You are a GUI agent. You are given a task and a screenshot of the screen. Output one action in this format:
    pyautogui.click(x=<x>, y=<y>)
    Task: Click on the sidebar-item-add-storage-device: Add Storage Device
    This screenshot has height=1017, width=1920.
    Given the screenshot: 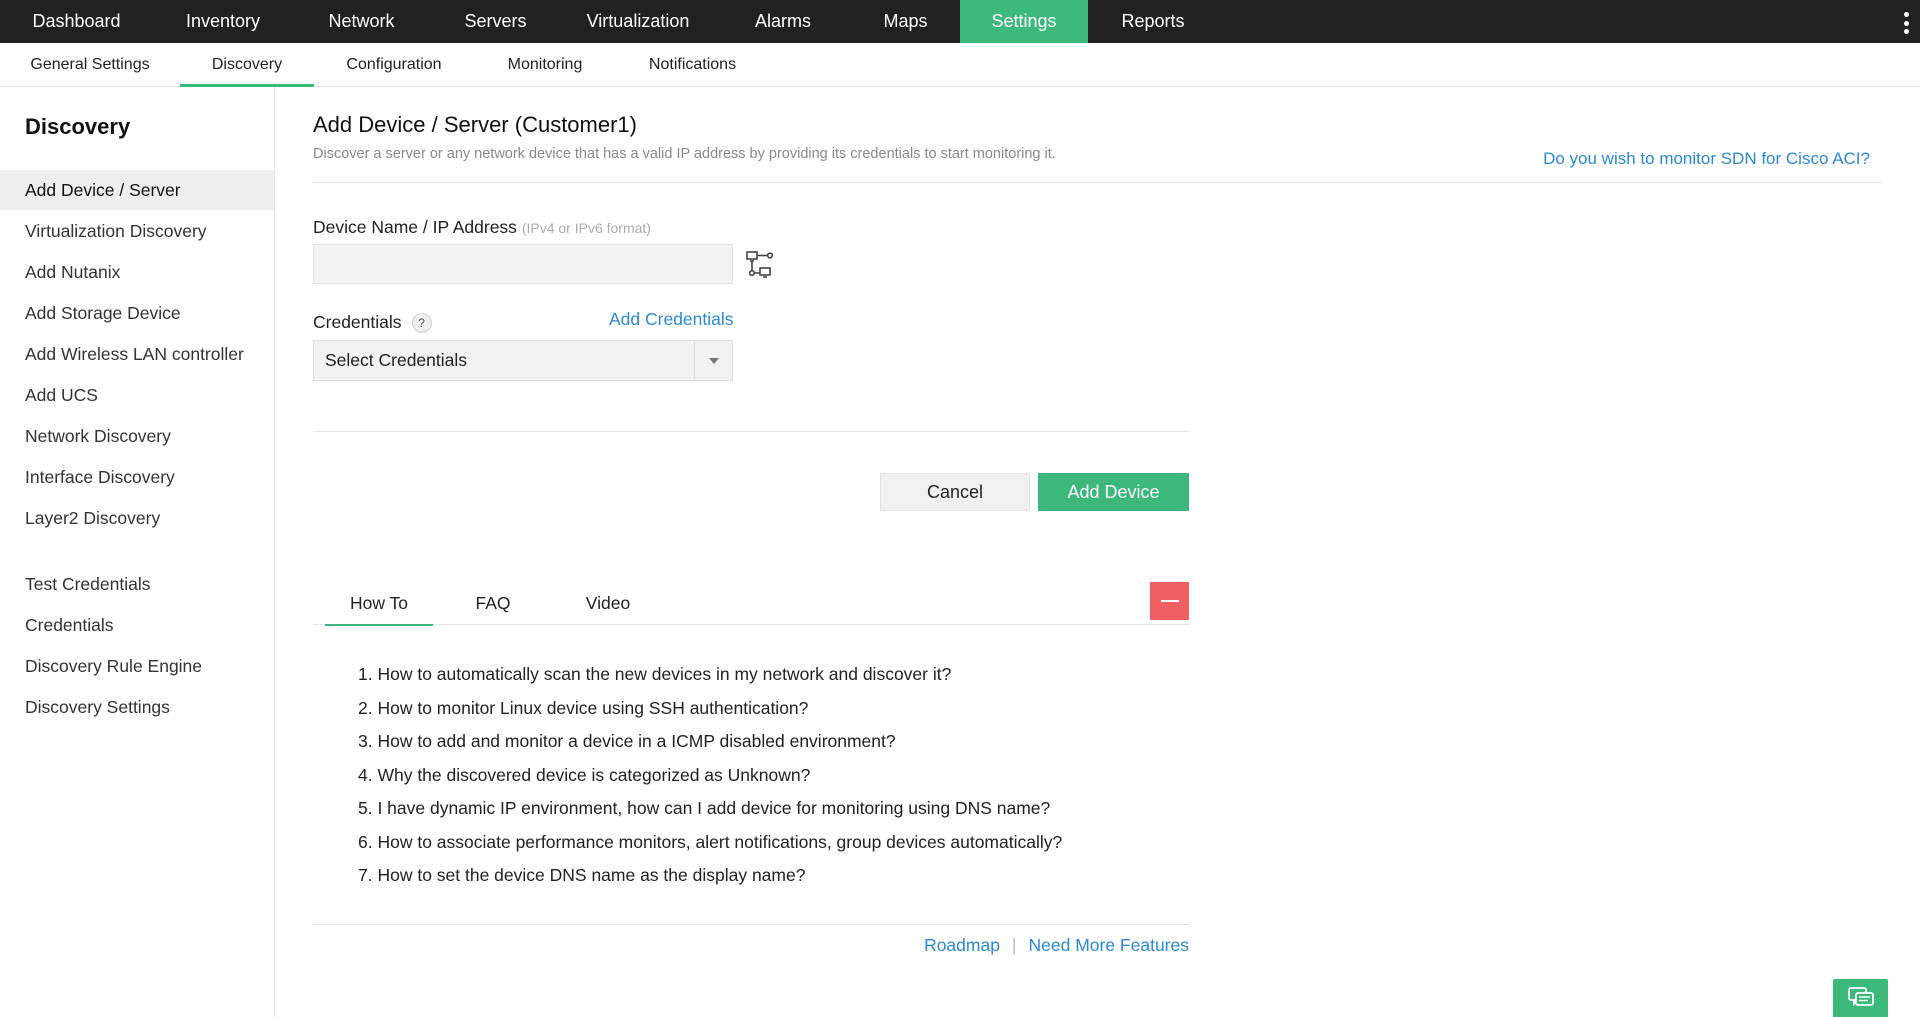 What is the action you would take?
    pyautogui.click(x=137, y=313)
    